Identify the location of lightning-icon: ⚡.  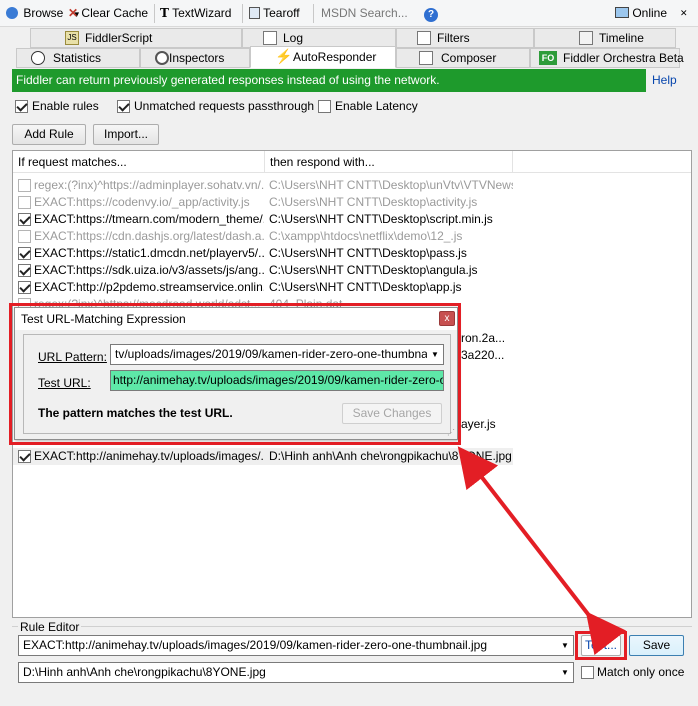
(284, 56).